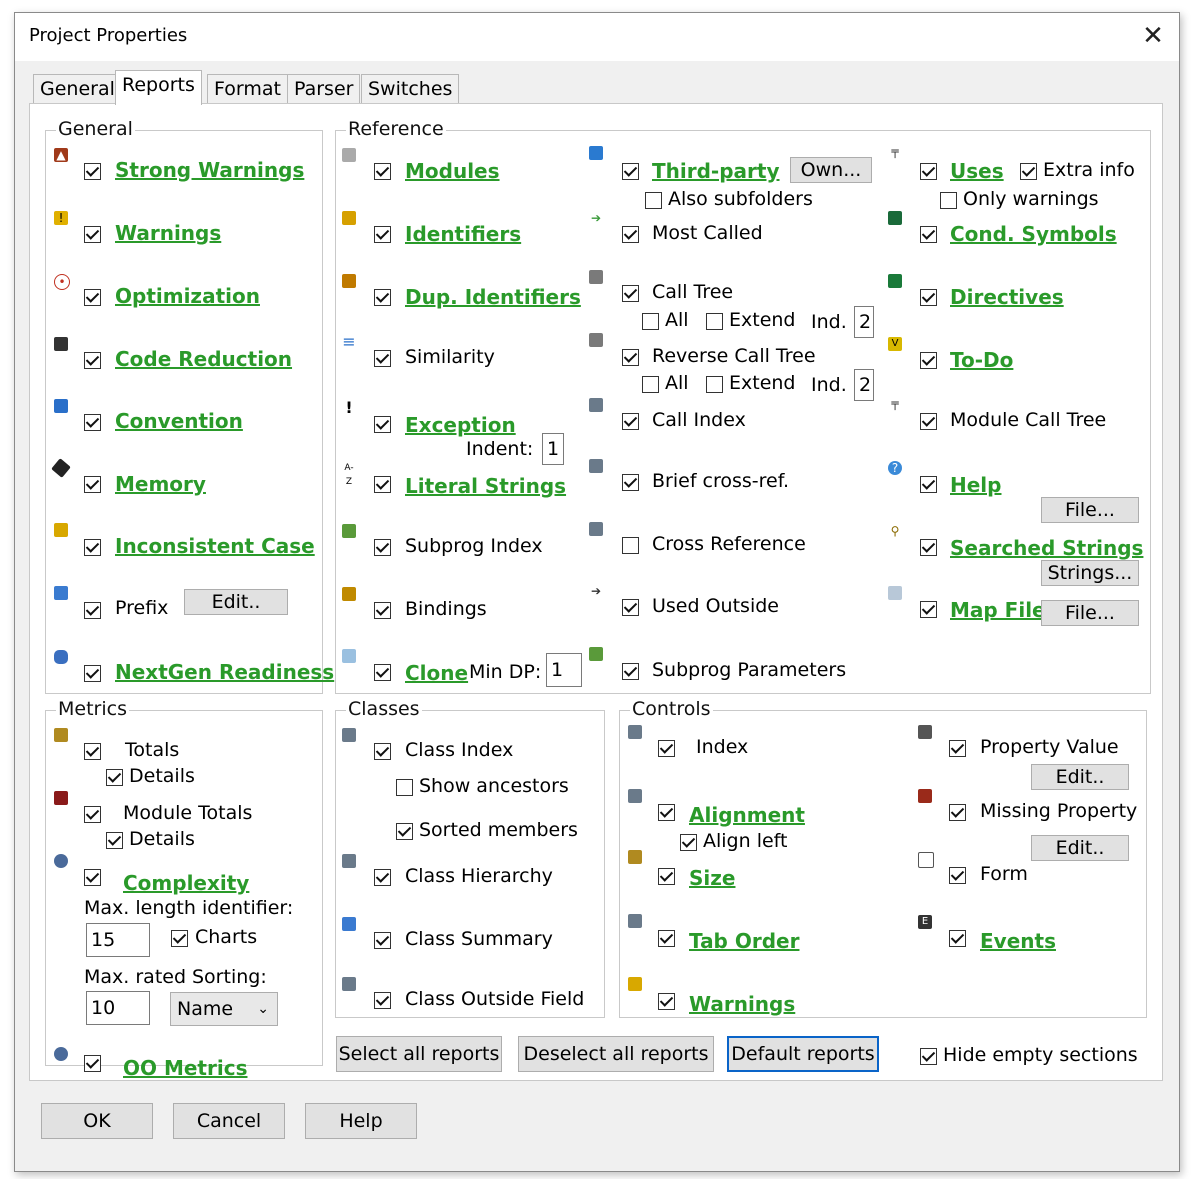 This screenshot has height=1179, width=1194. I want to click on uses-link: Uses, so click(977, 171).